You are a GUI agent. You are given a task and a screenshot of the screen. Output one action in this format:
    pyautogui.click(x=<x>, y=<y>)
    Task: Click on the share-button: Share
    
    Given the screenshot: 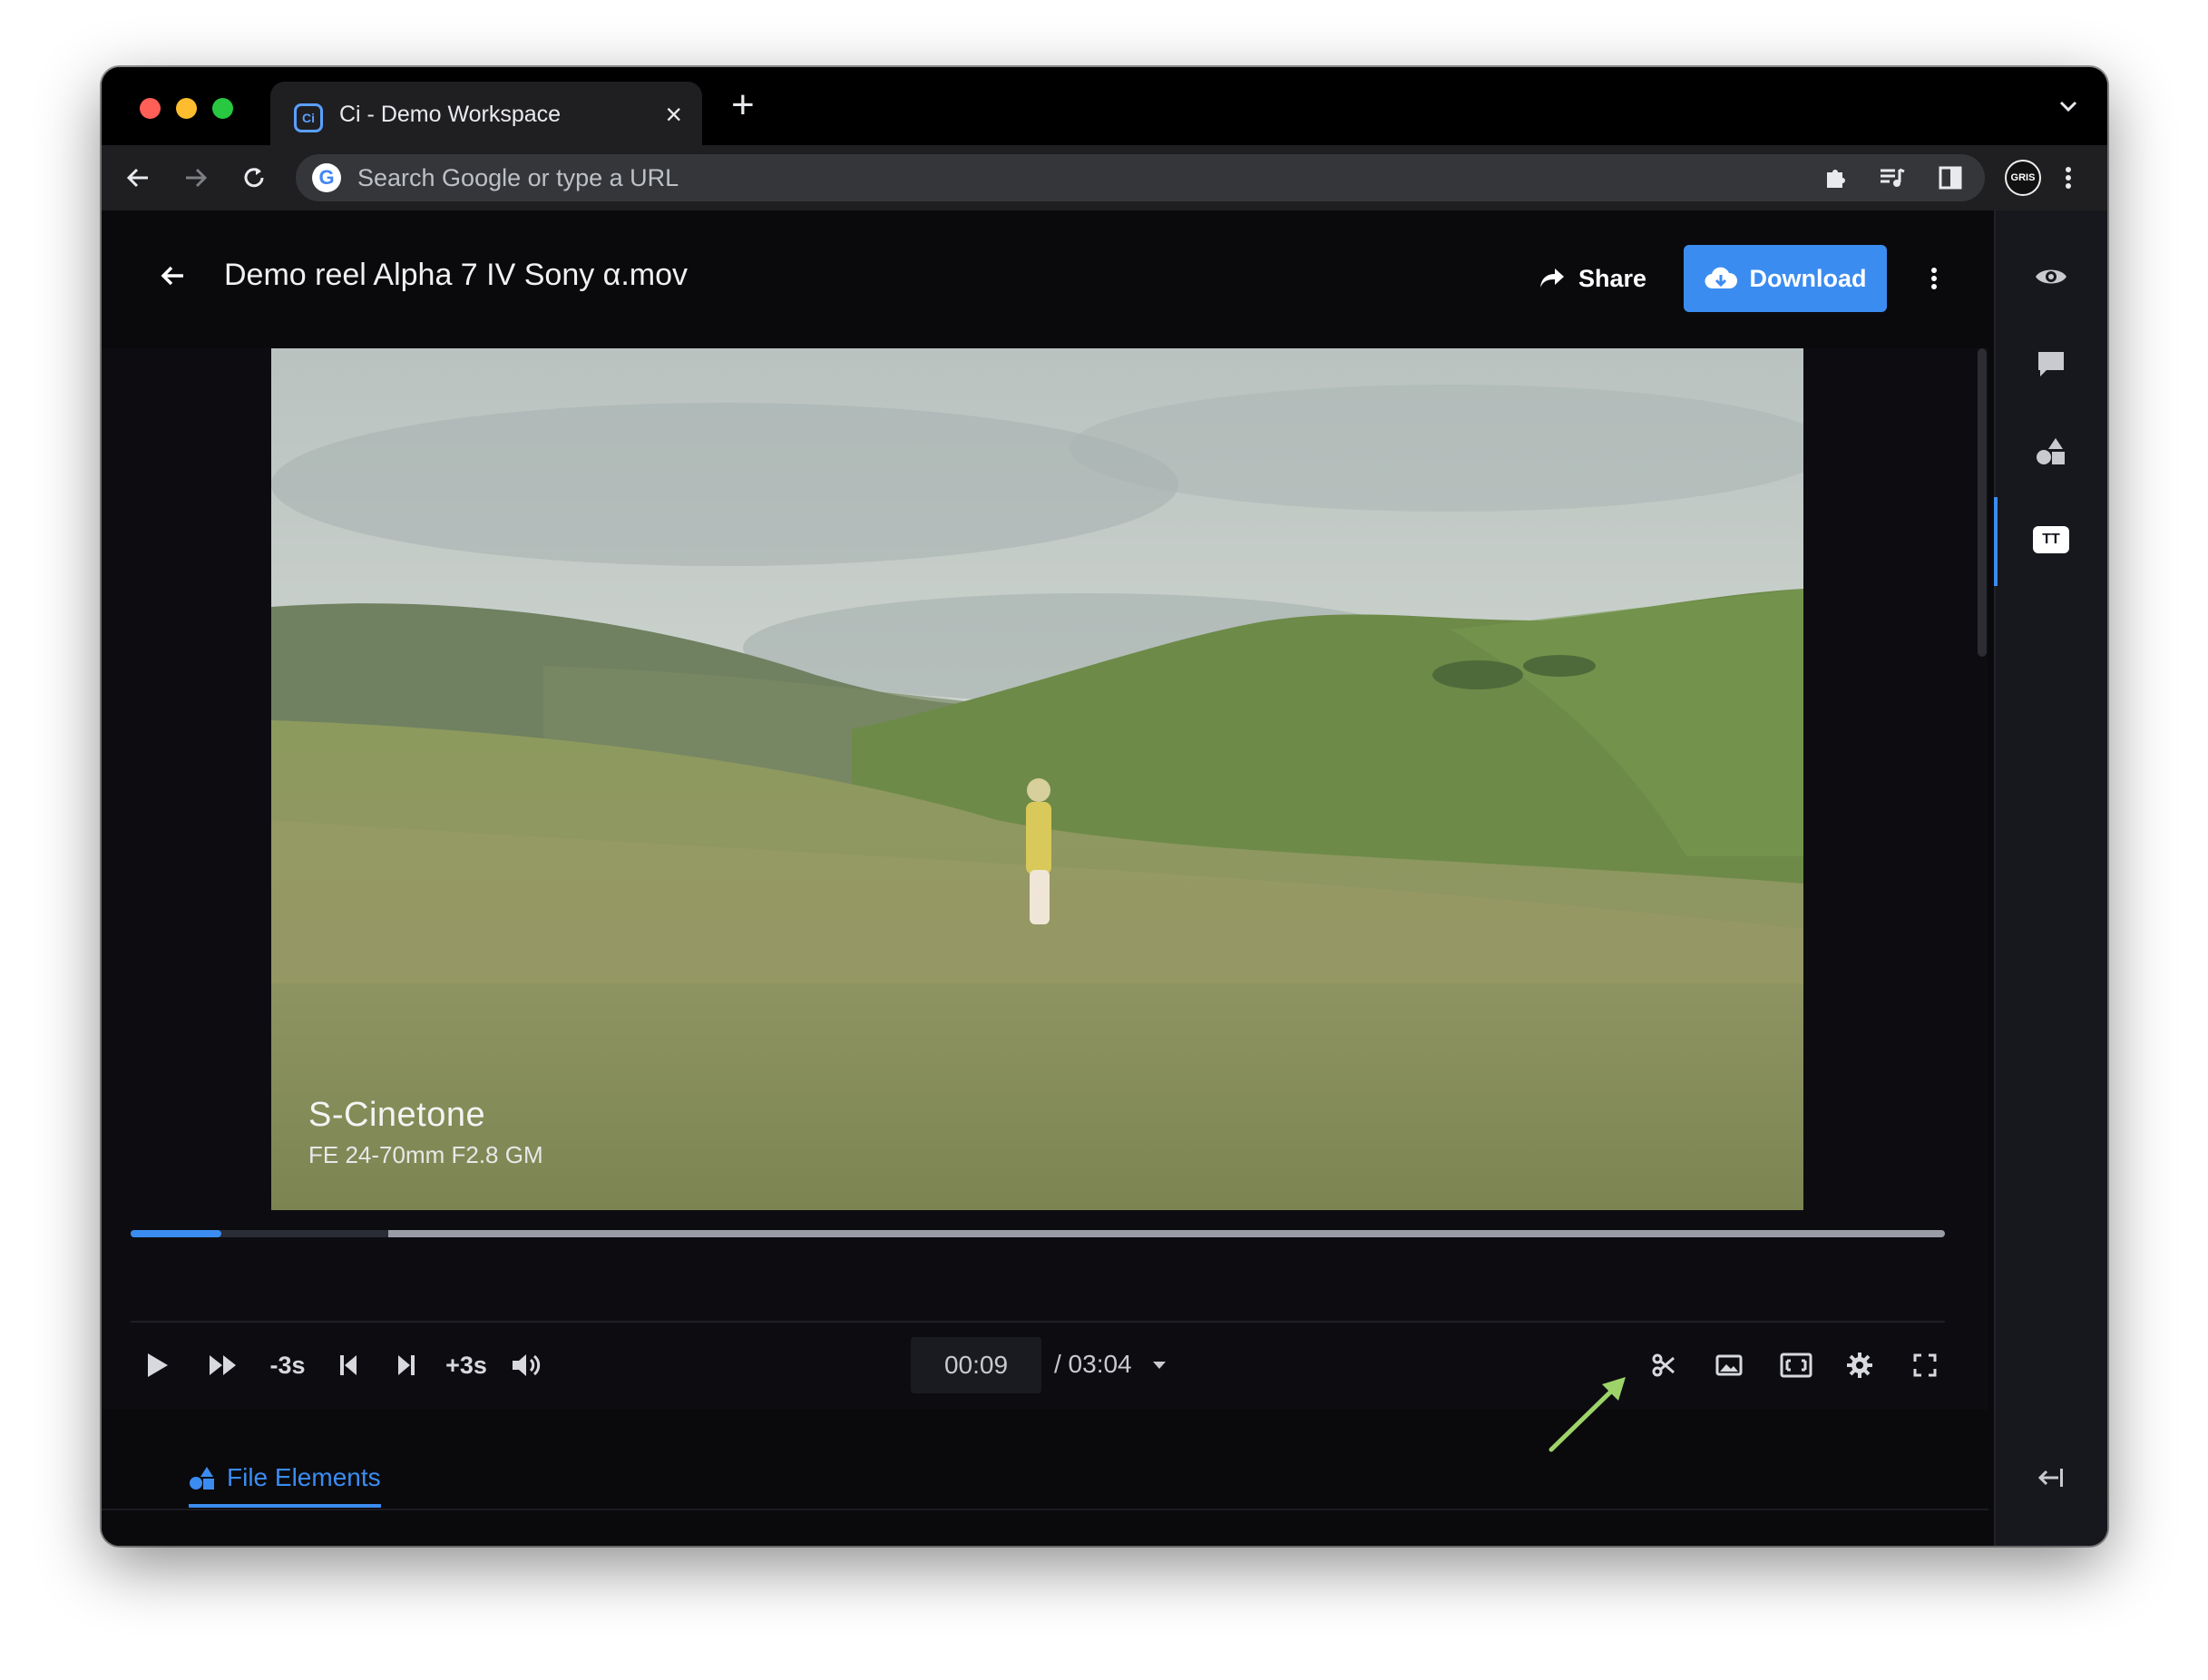 What is the action you would take?
    pyautogui.click(x=1597, y=279)
    